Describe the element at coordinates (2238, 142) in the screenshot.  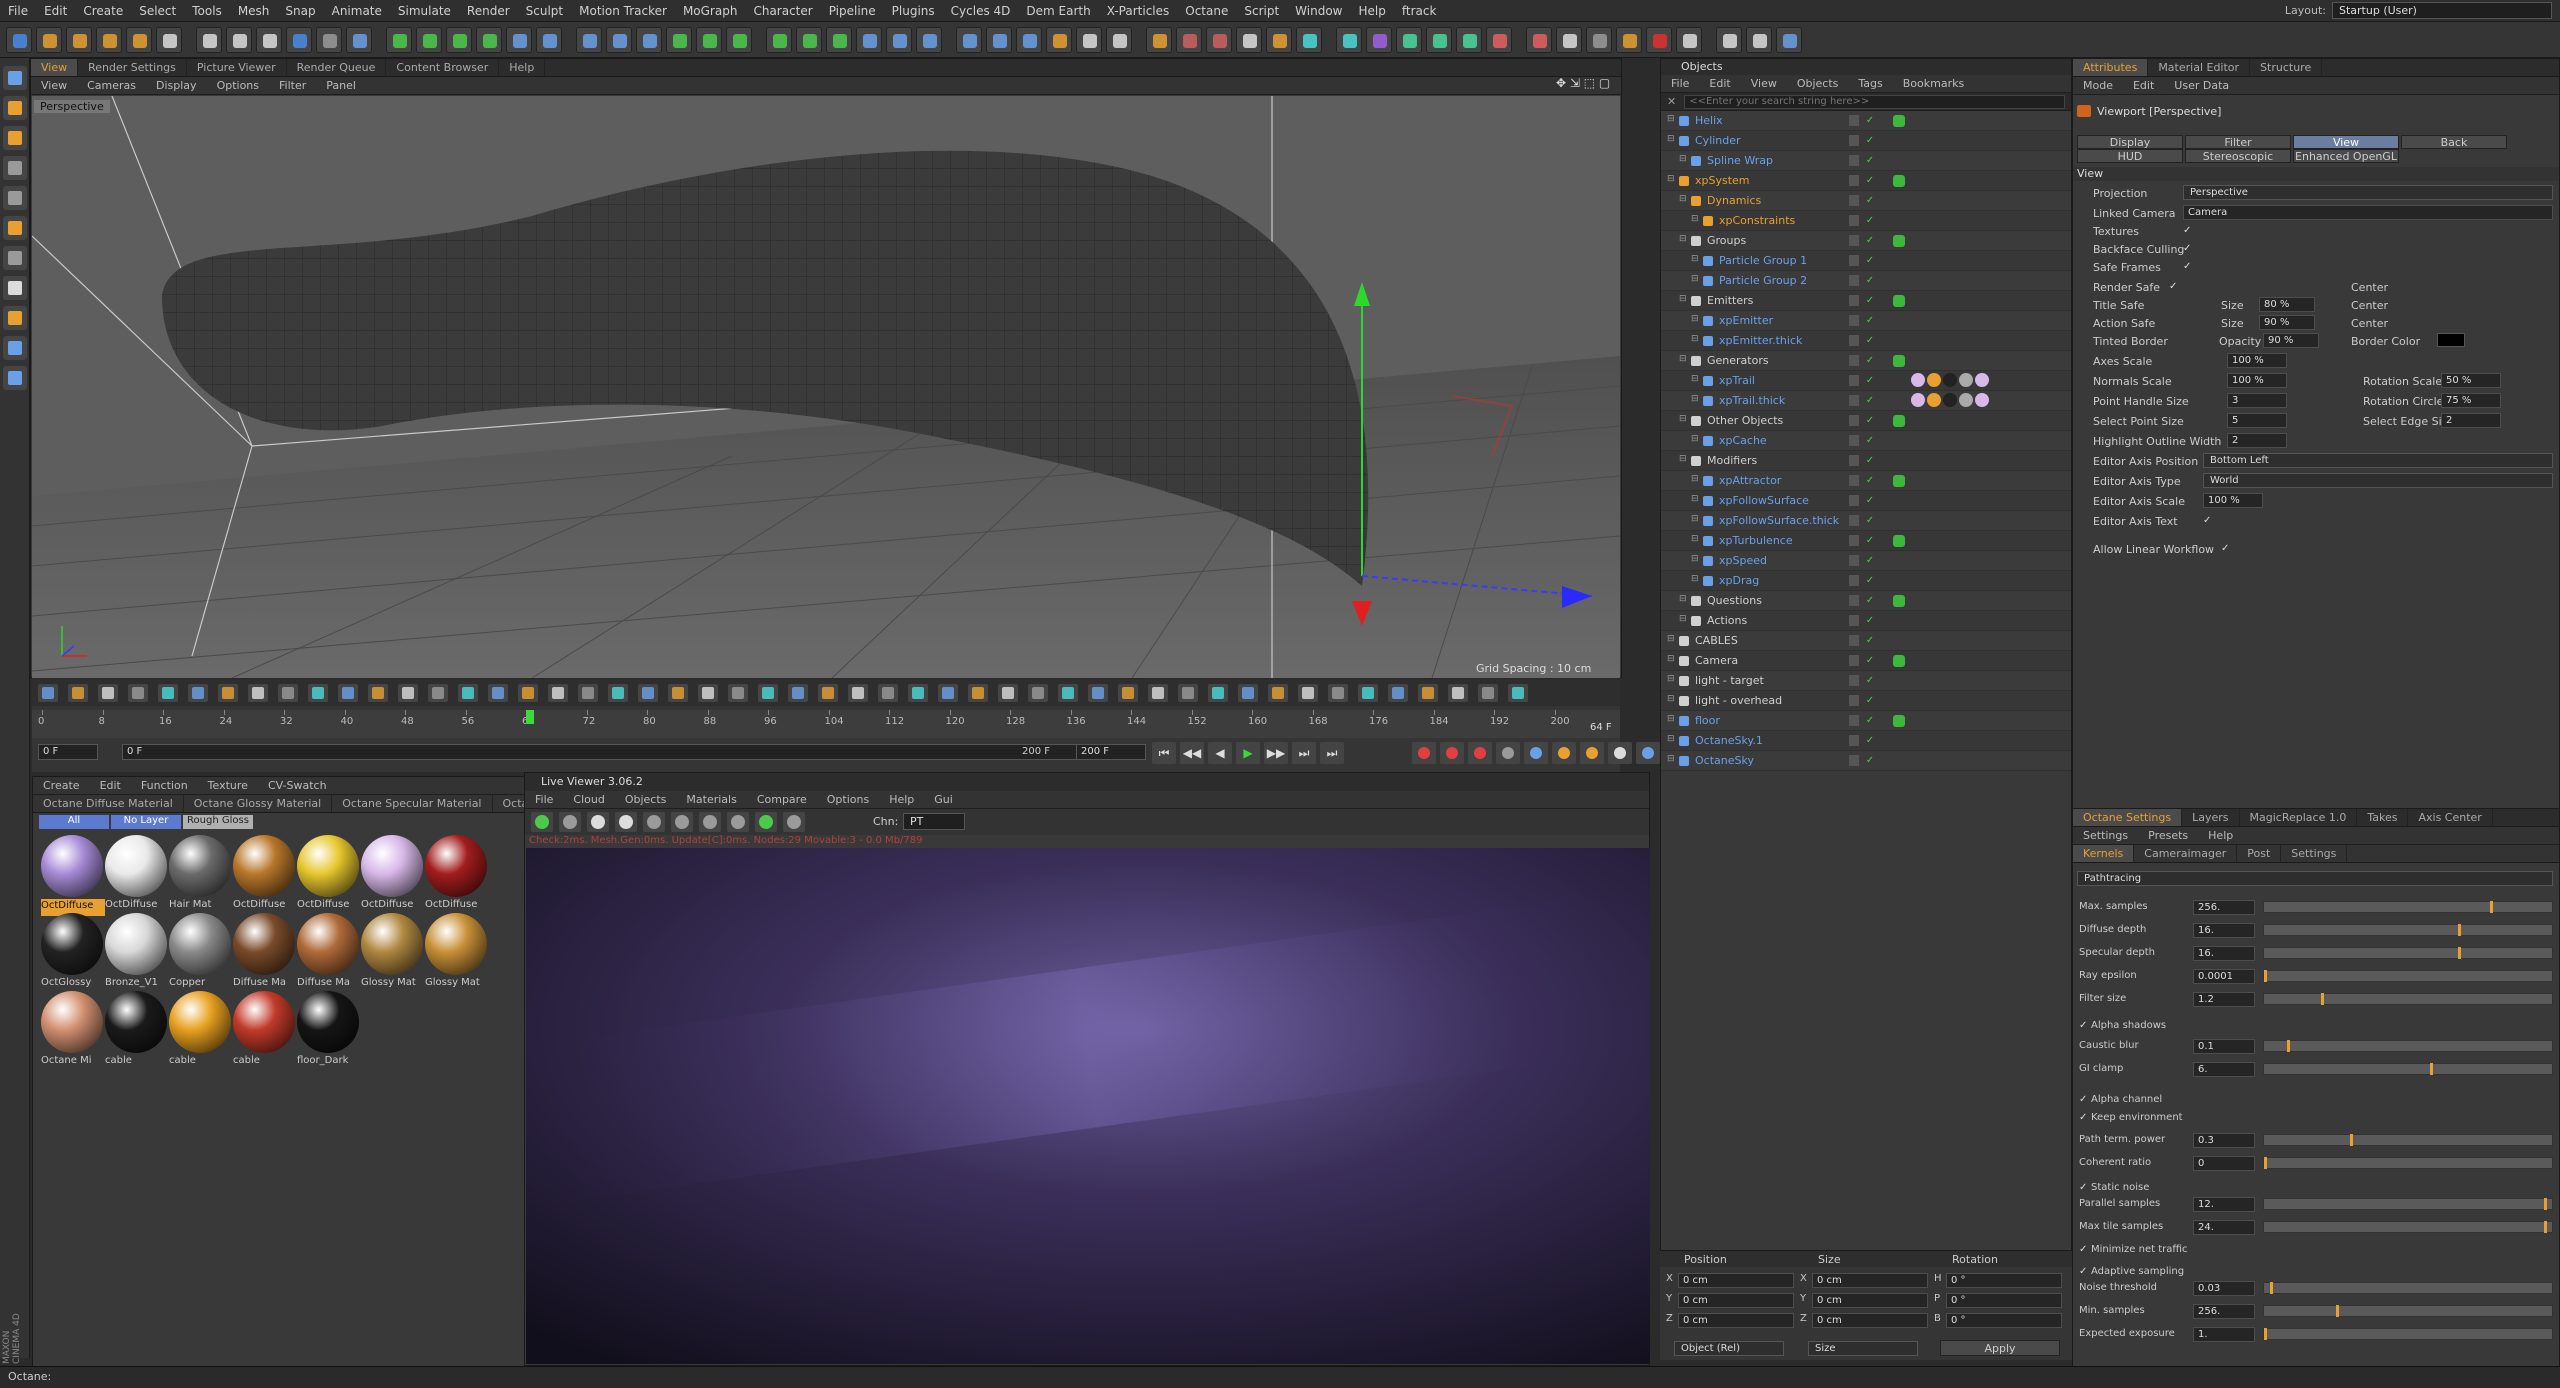
I see `attr-button-filter: Filter` at that location.